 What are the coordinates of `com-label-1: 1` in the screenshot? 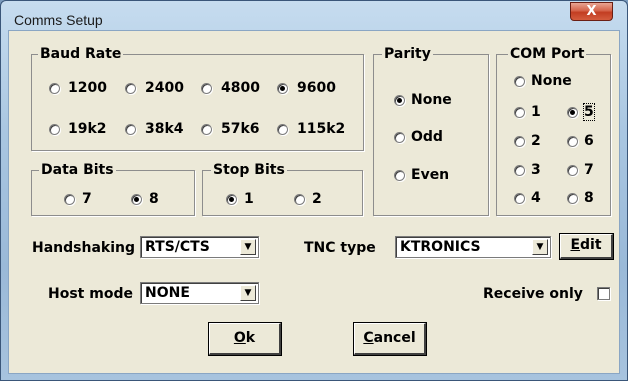 It's located at (536, 112).